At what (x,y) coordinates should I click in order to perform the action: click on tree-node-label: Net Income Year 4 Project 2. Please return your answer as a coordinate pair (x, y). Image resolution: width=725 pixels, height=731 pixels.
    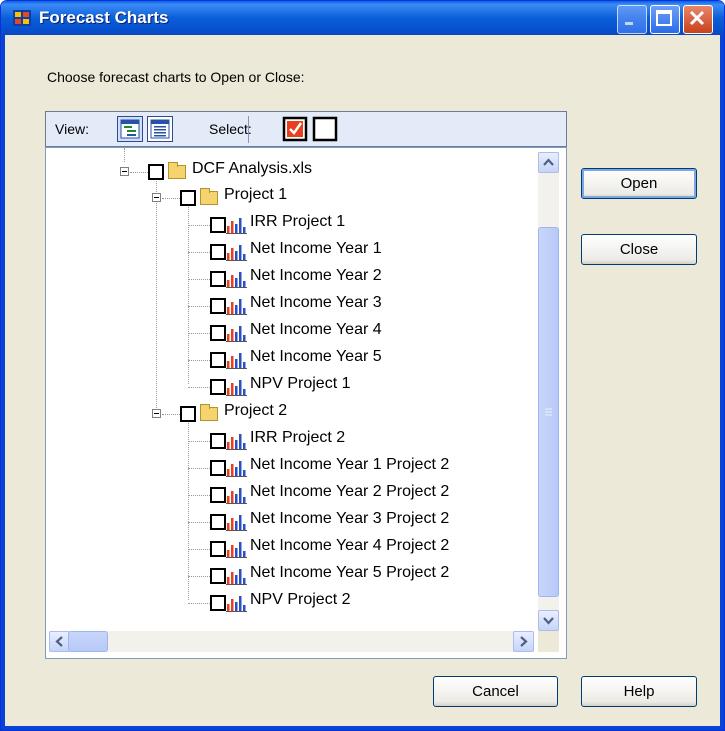
    Looking at the image, I should click on (350, 545).